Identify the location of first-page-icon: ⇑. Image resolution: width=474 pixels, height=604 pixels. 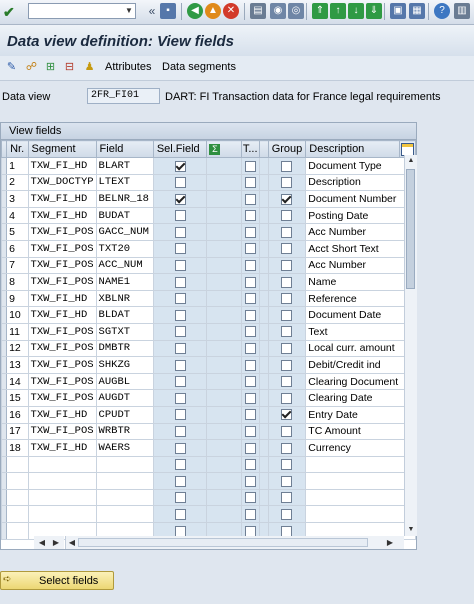
(320, 11).